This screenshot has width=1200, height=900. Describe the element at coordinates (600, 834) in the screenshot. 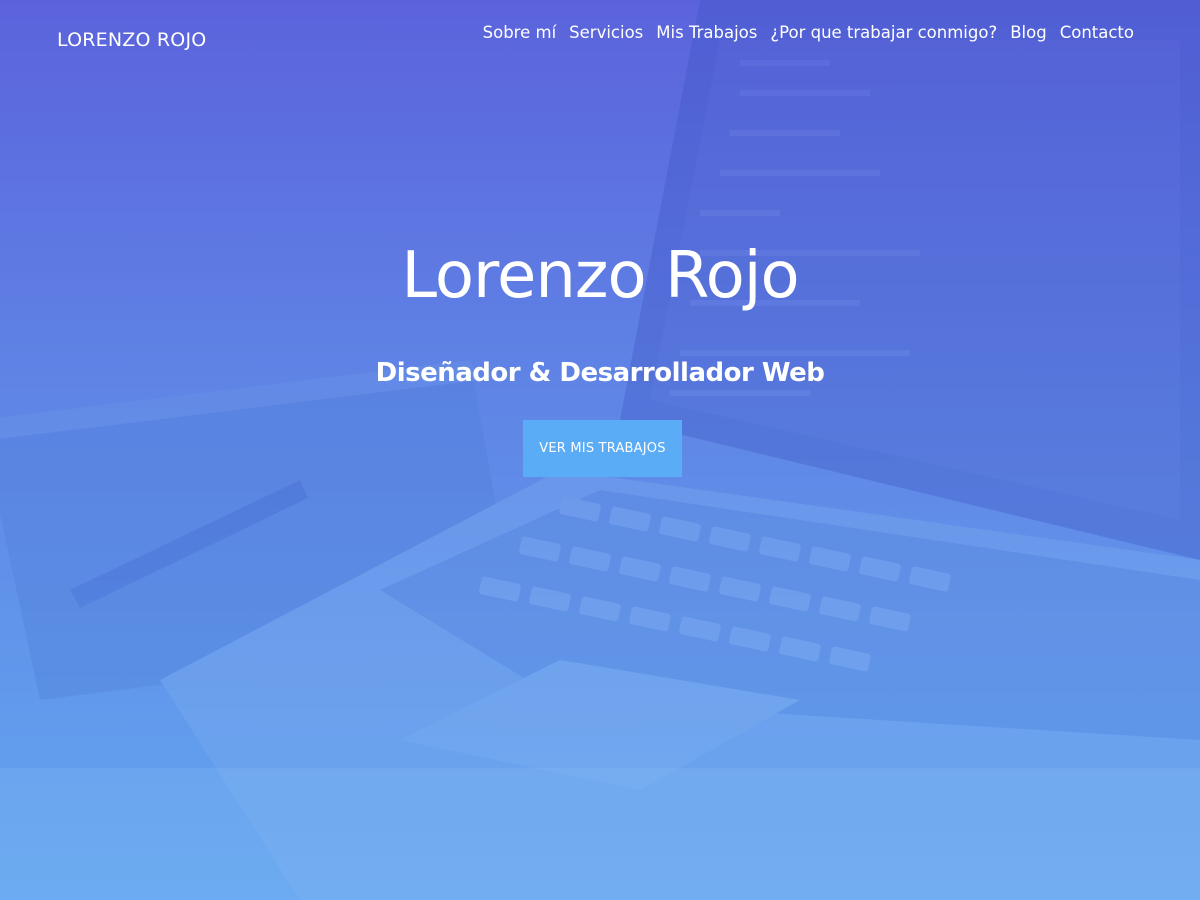

I see `lower-overlay-band` at that location.